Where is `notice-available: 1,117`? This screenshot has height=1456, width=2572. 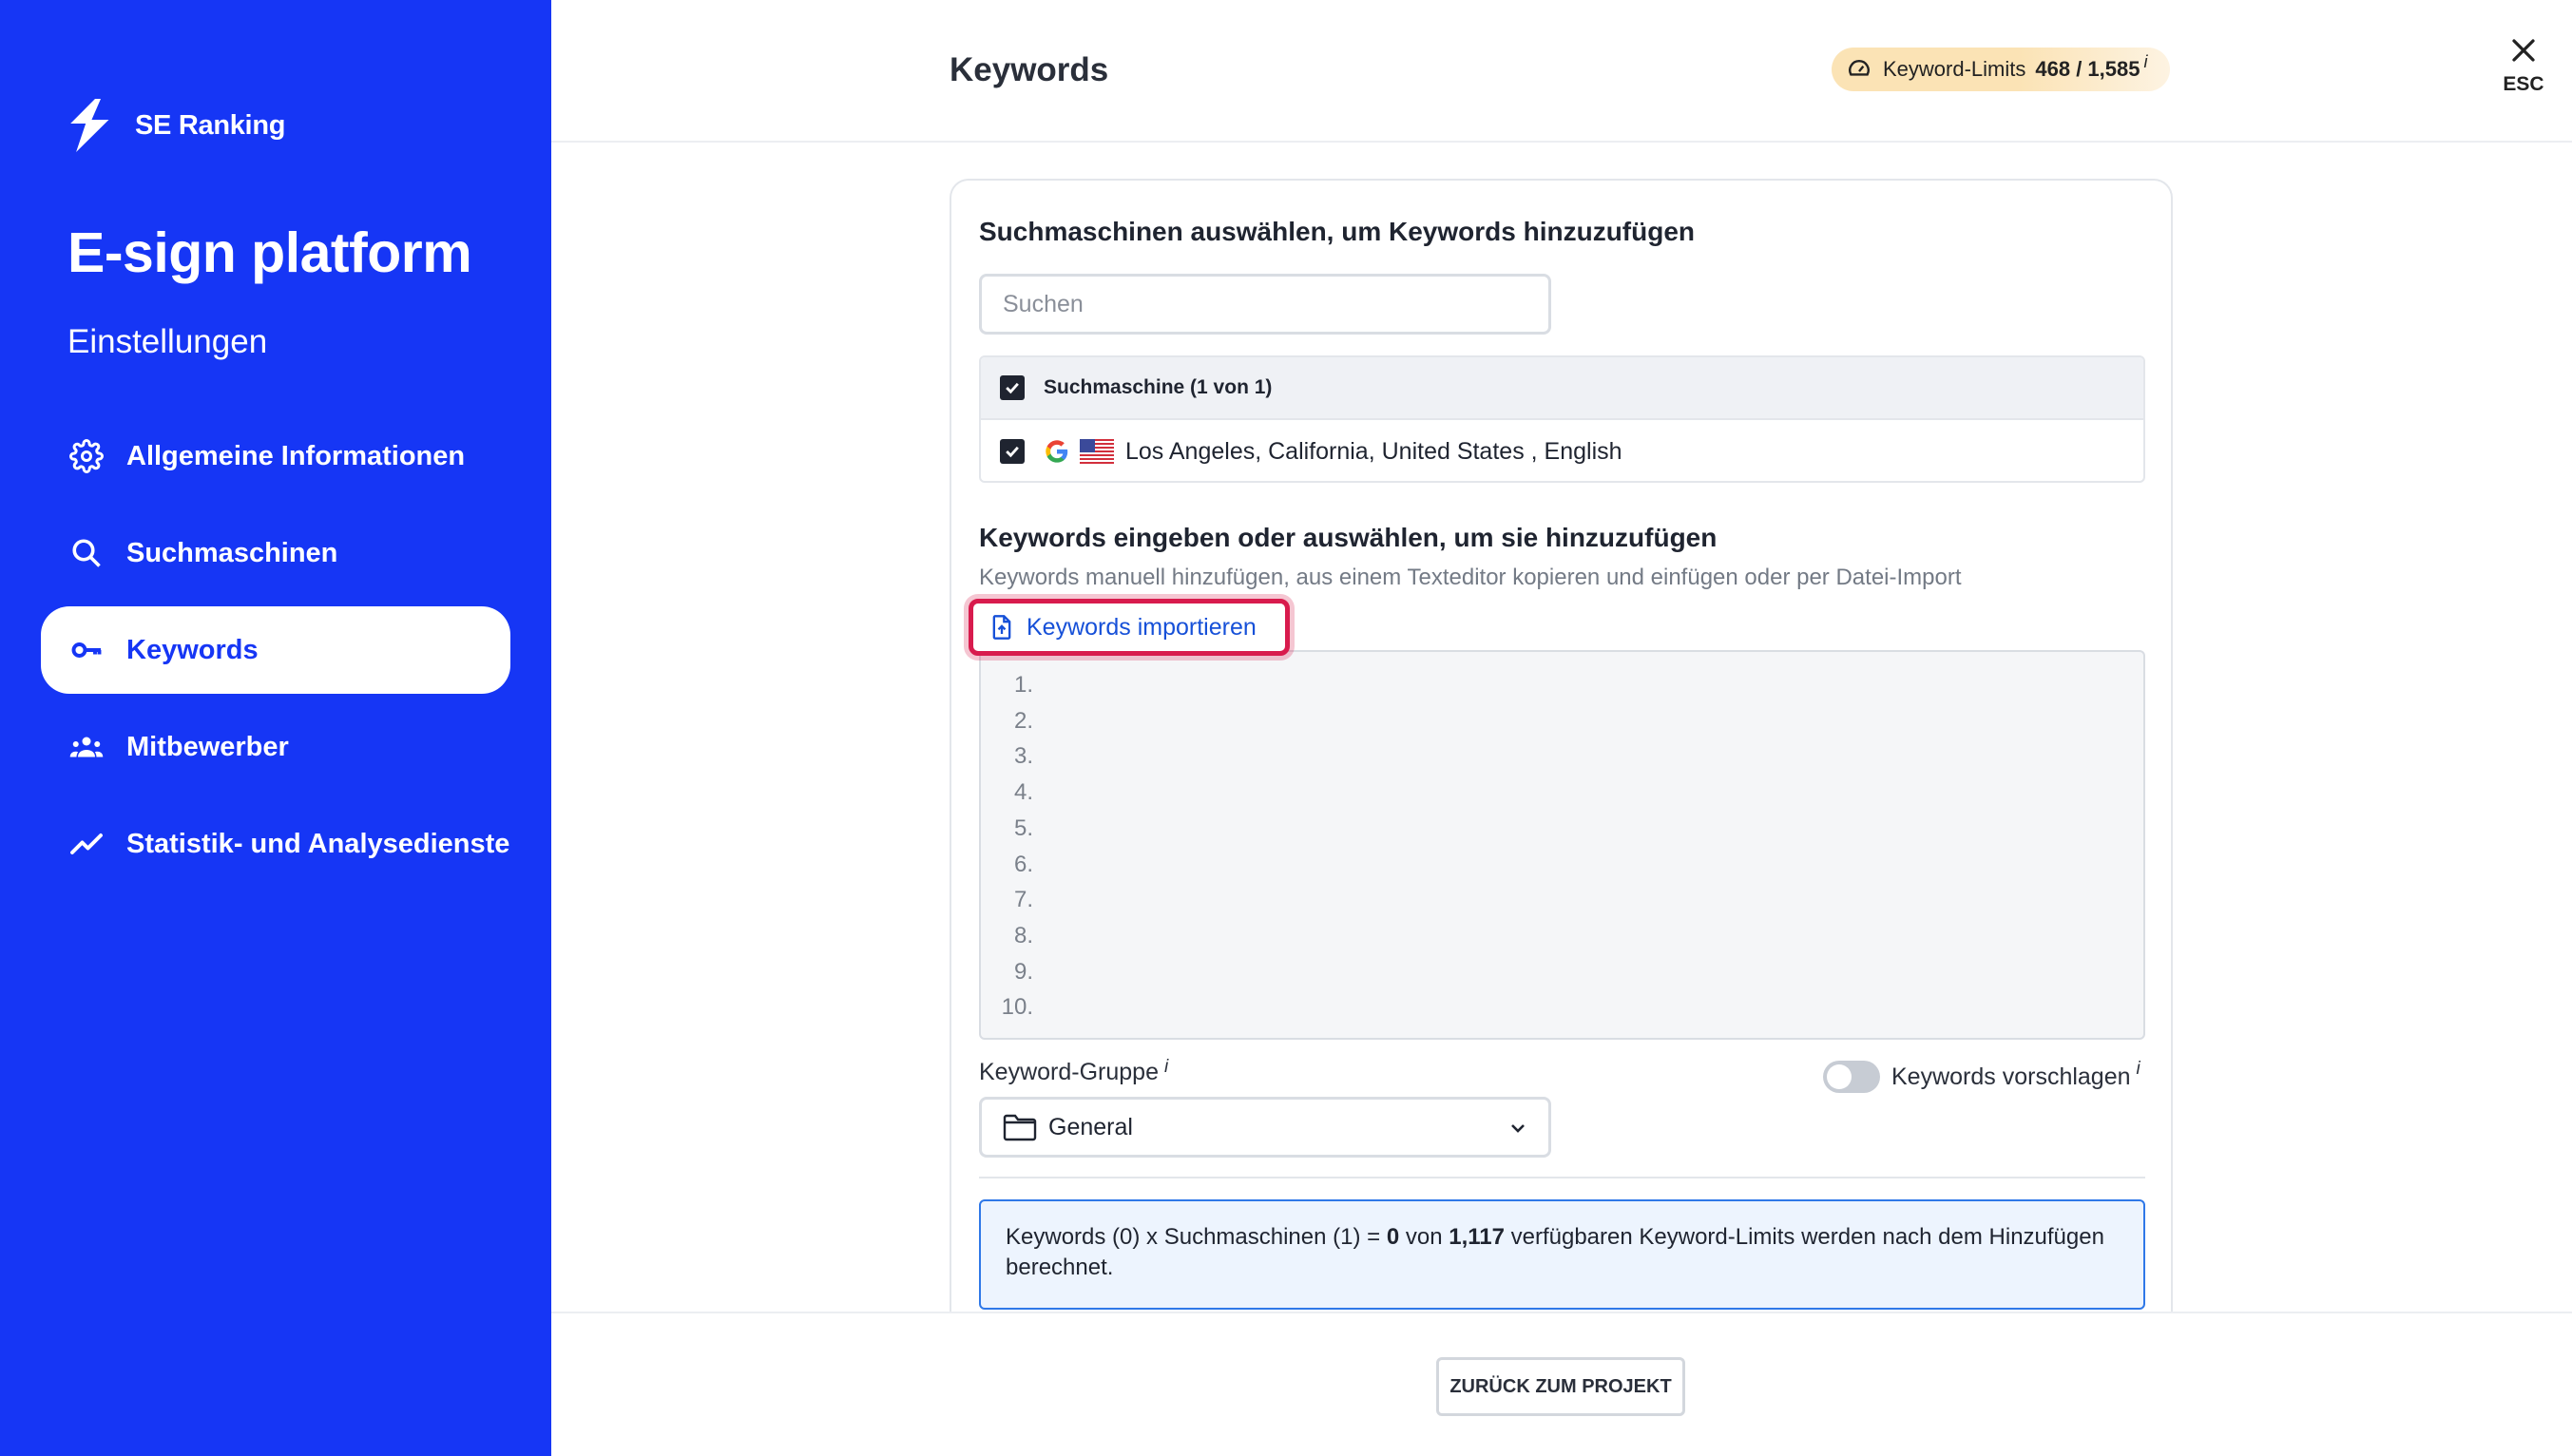
notice-available: 1,117 is located at coordinates (1477, 1237).